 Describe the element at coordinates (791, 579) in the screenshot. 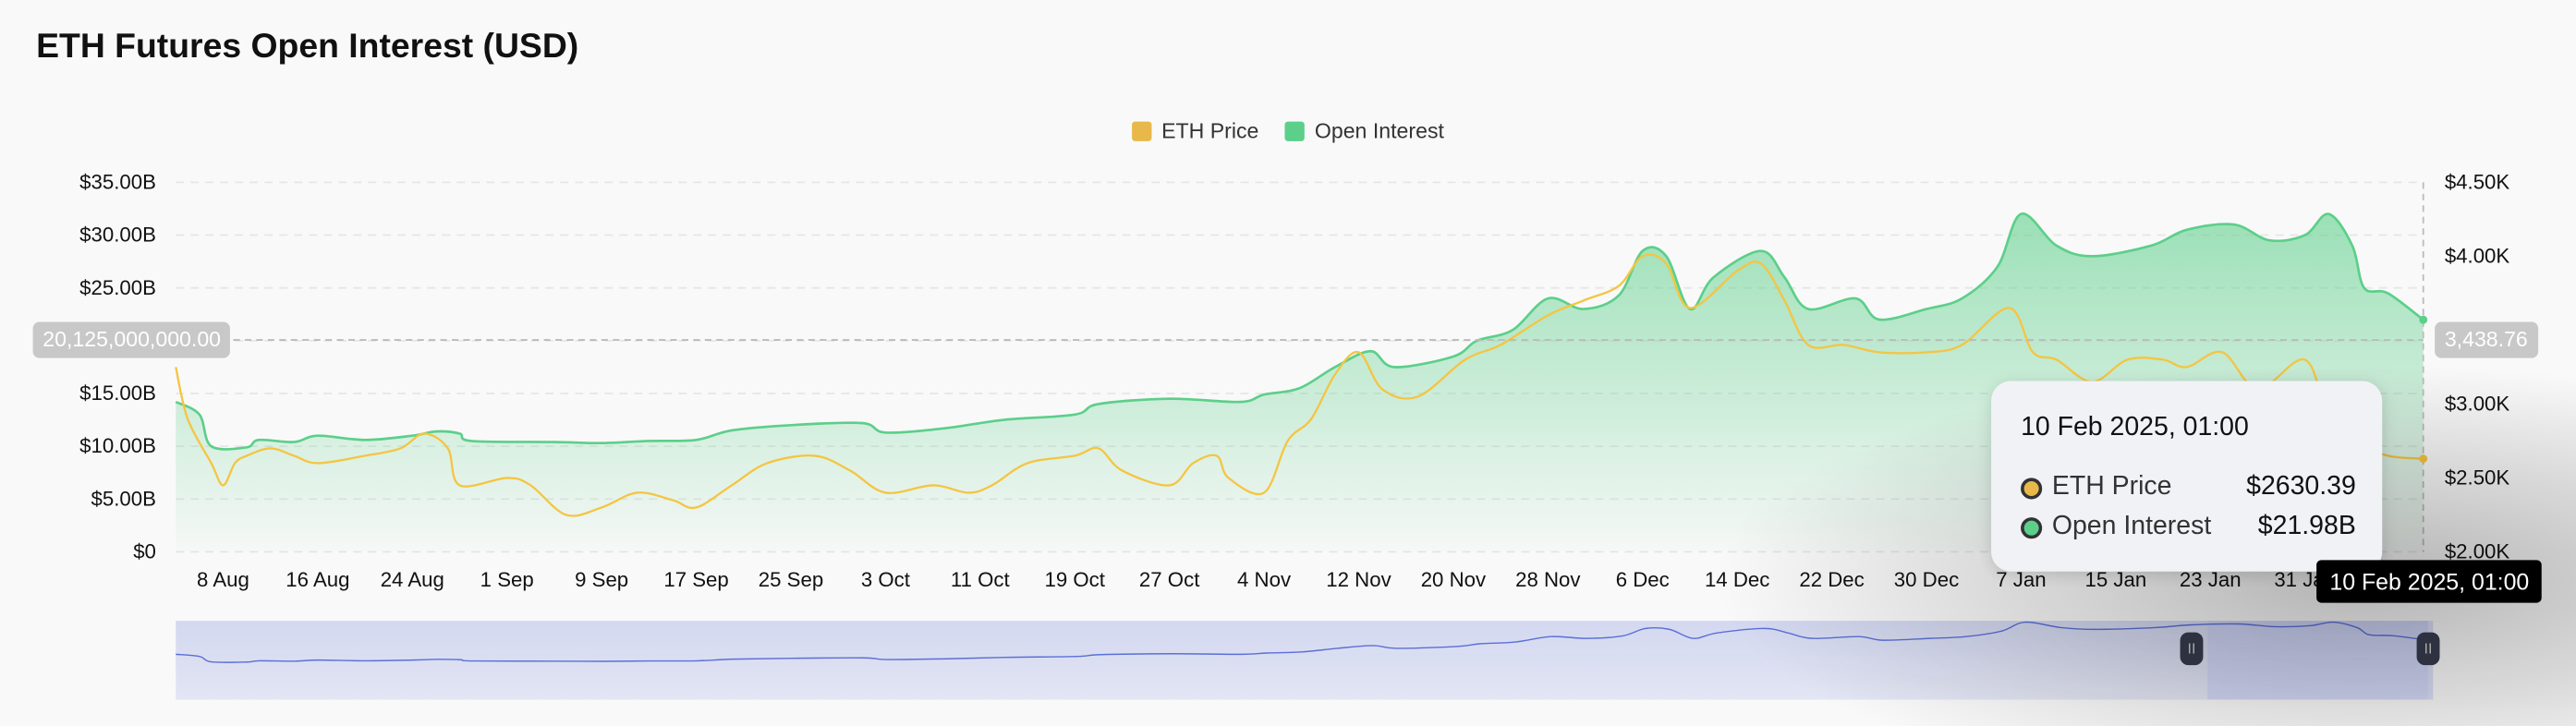

I see `x-tick-label: 25 Sep` at that location.